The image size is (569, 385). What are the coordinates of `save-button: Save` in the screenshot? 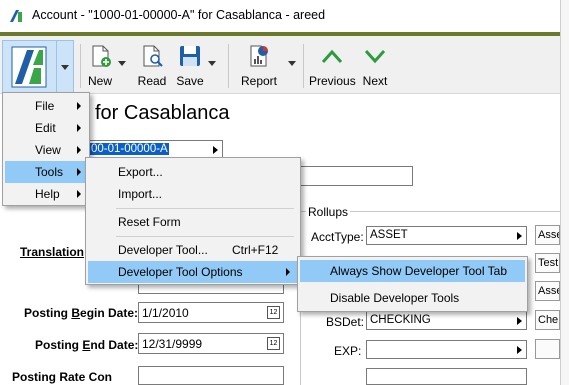 It's located at (190, 64).